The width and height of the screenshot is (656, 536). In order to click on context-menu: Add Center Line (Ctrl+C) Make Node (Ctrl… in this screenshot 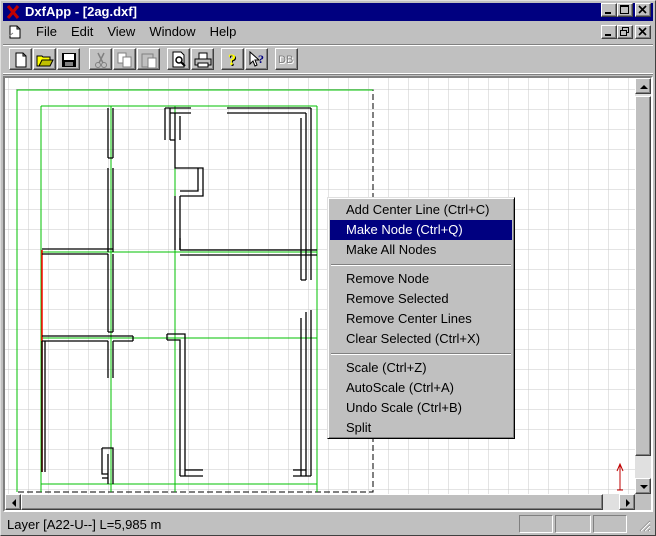, I will do `click(421, 318)`.